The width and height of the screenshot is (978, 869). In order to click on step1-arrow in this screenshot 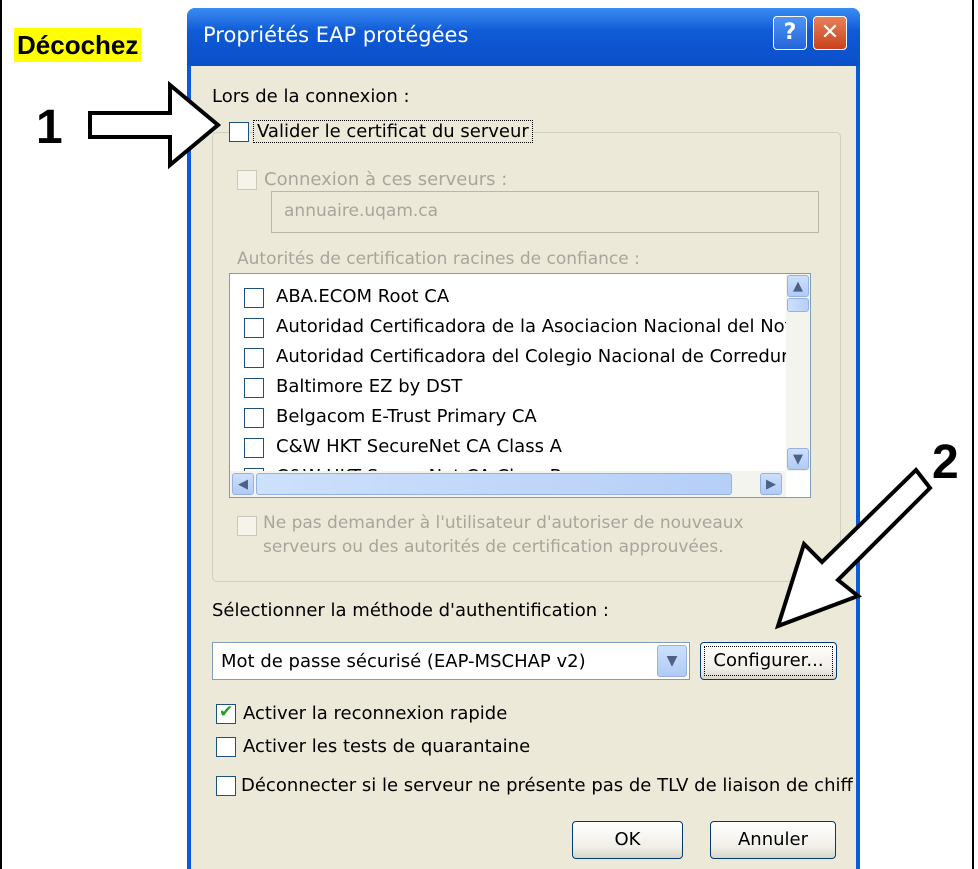, I will do `click(155, 125)`.